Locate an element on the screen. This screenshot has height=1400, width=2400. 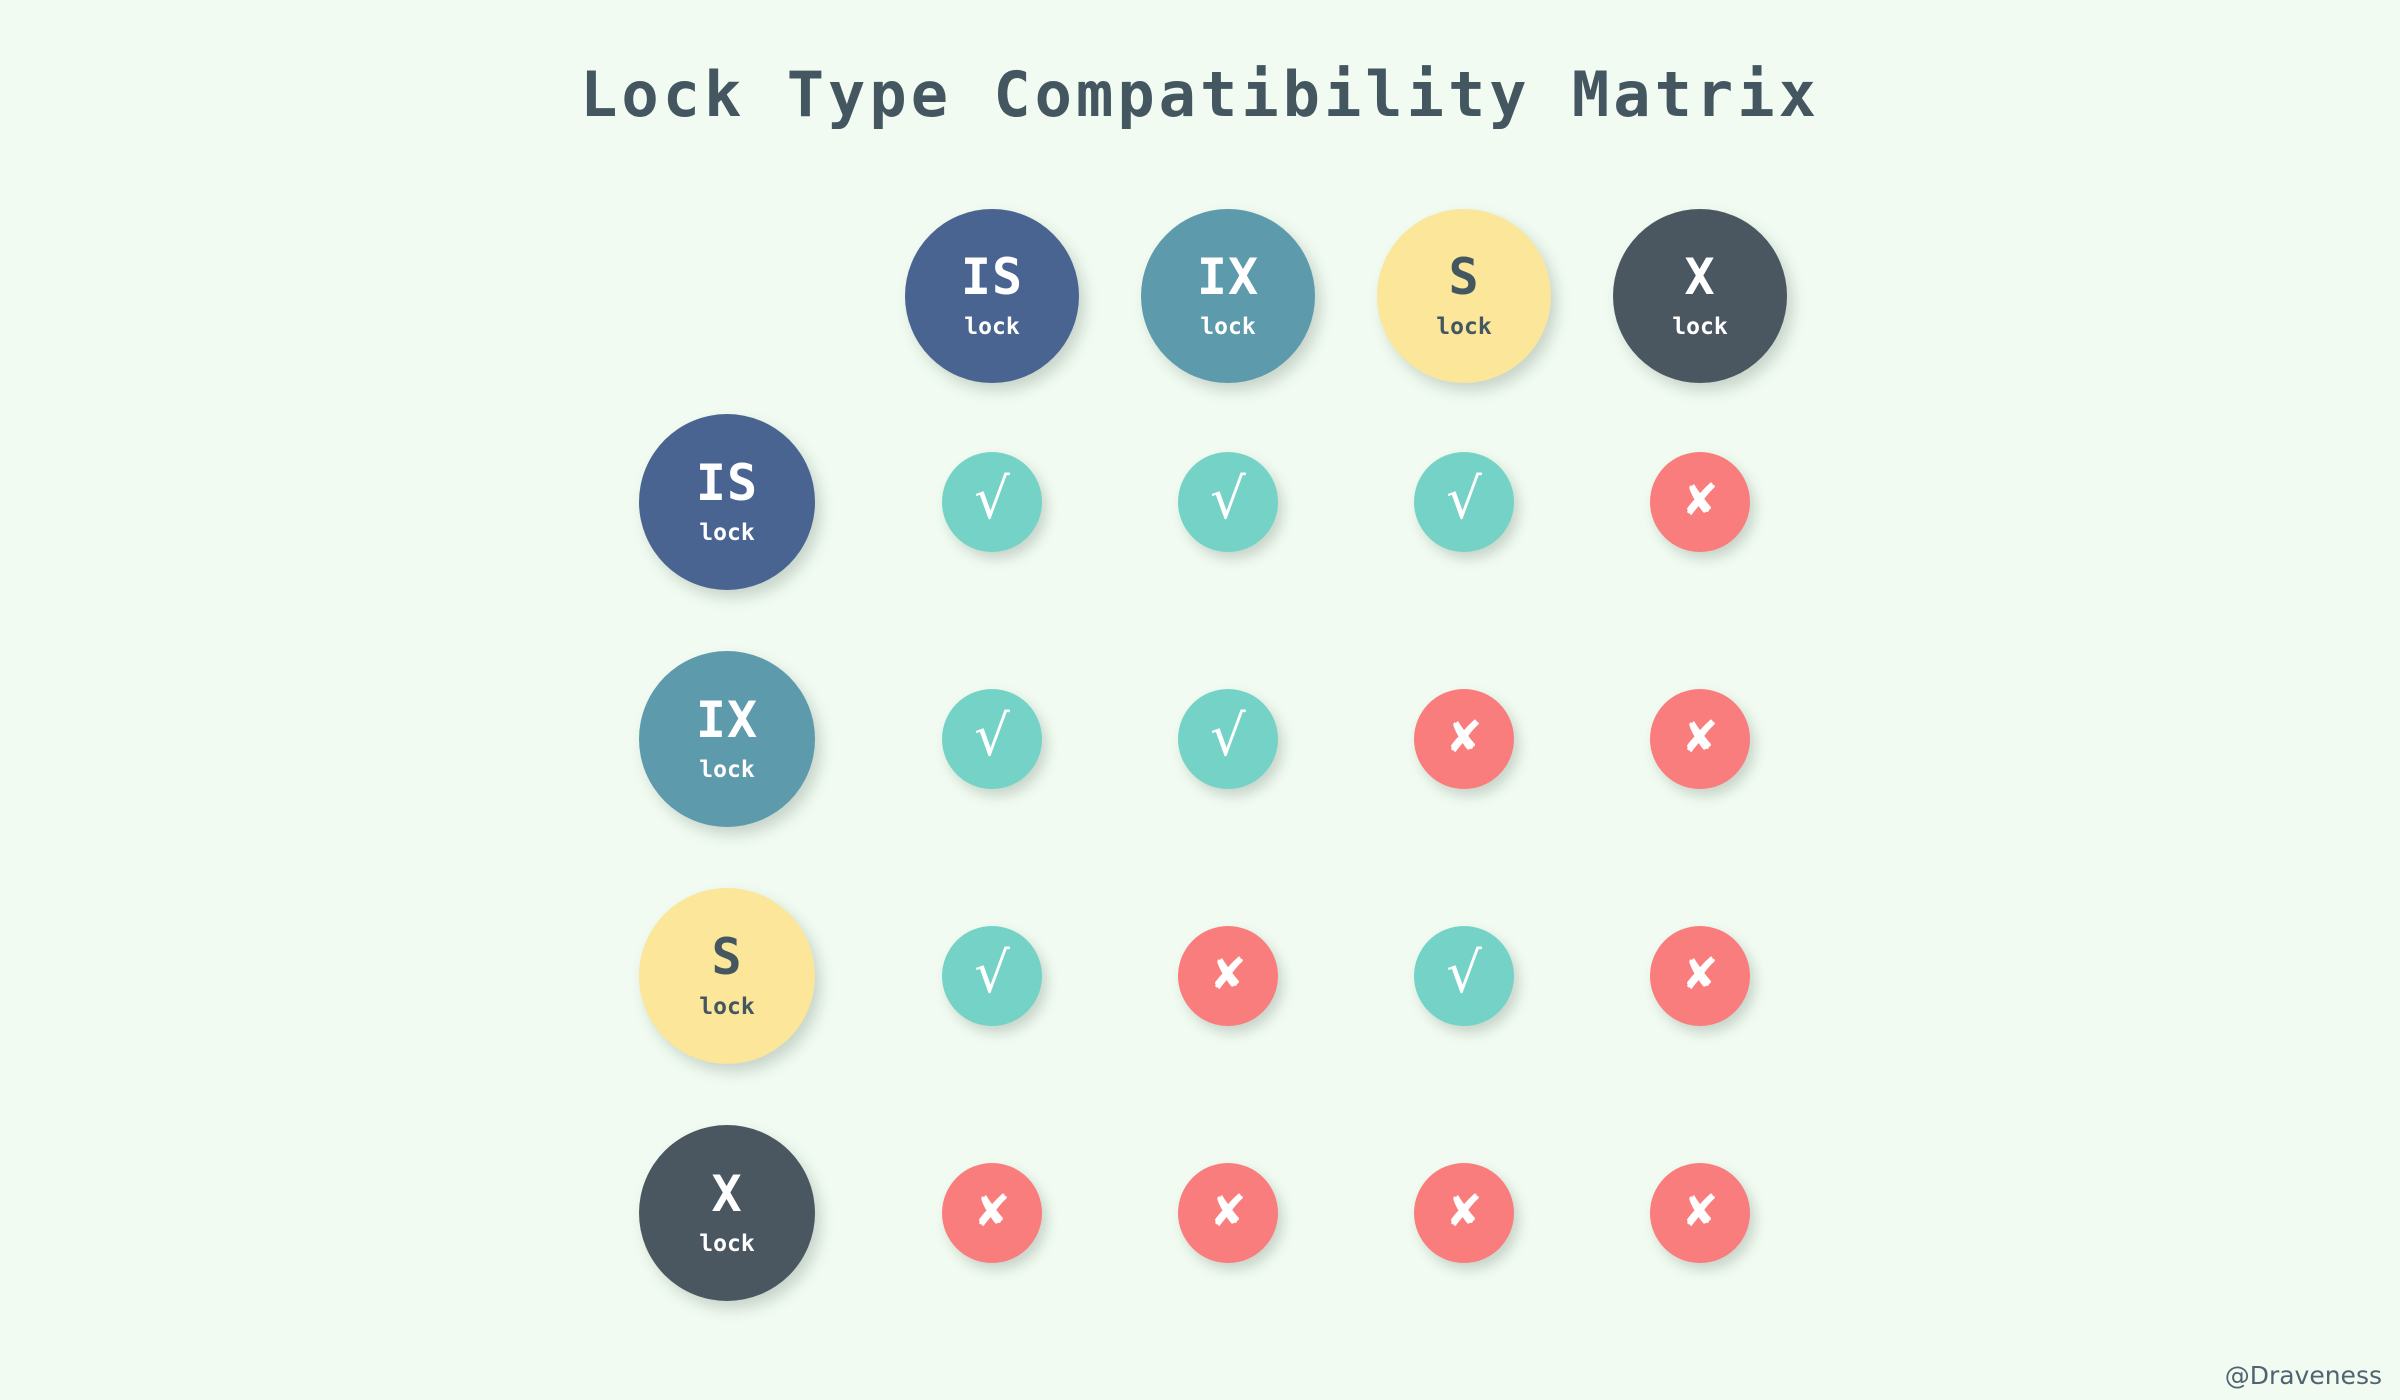
lock-chip-s-column-header: Slock is located at coordinates (1464, 295).